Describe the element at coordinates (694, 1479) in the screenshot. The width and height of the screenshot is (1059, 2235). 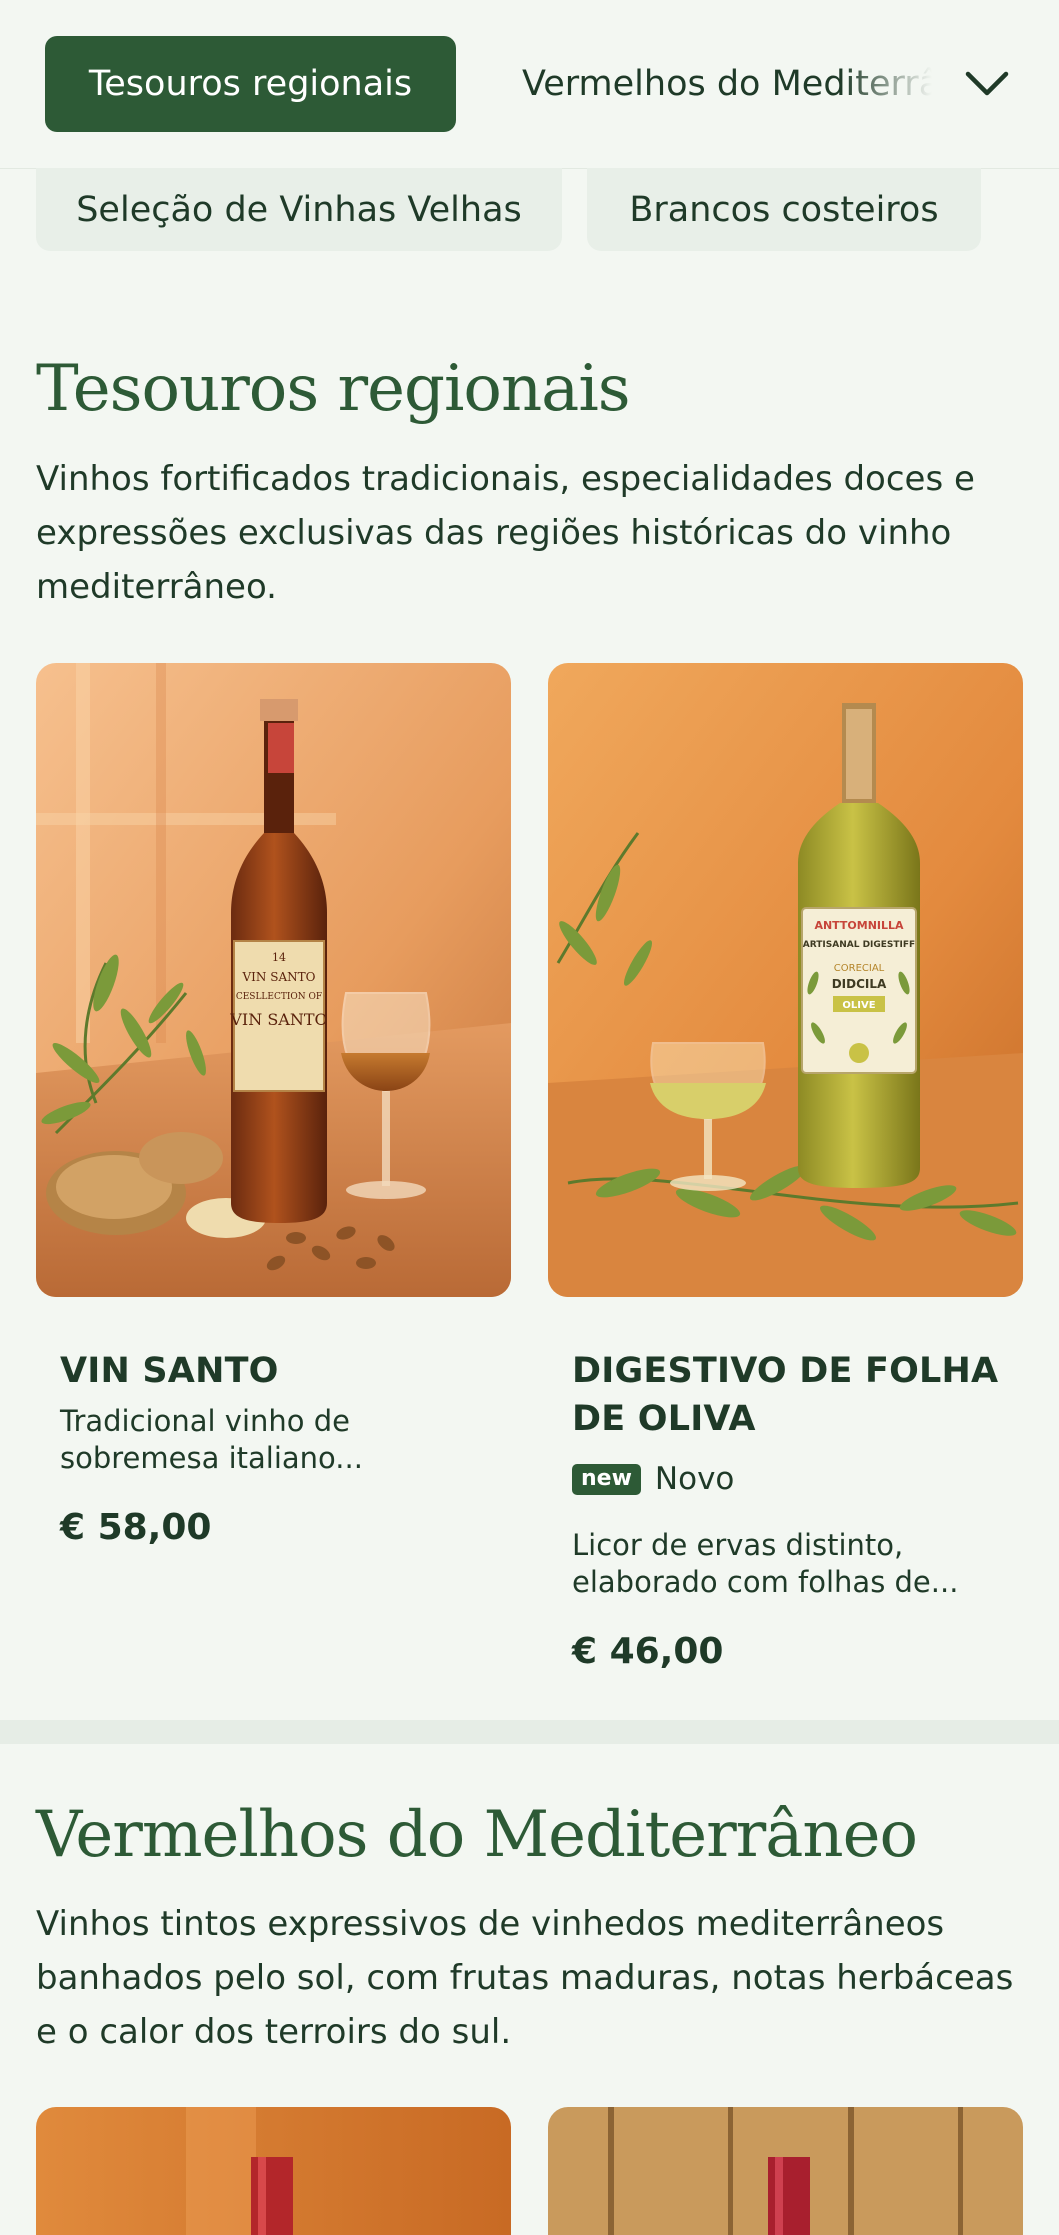
I see `new-badge-label: Novo` at that location.